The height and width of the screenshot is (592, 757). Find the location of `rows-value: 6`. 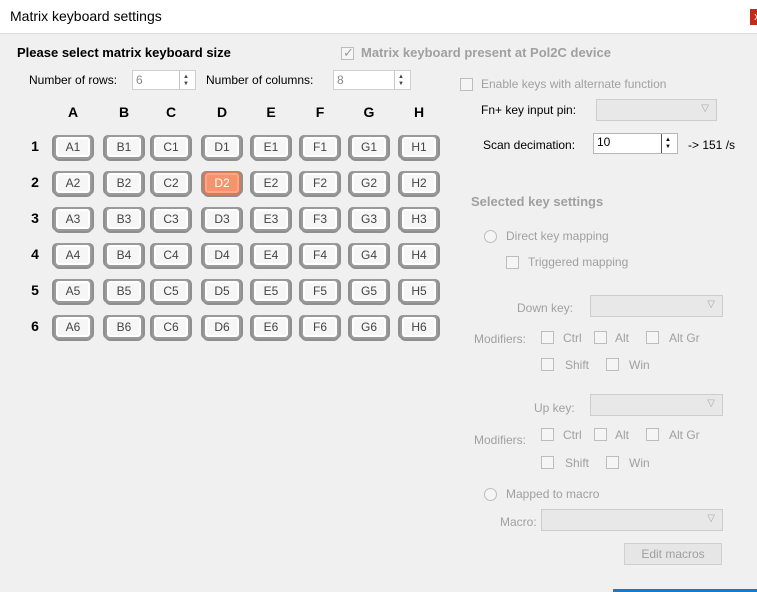

rows-value: 6 is located at coordinates (139, 80).